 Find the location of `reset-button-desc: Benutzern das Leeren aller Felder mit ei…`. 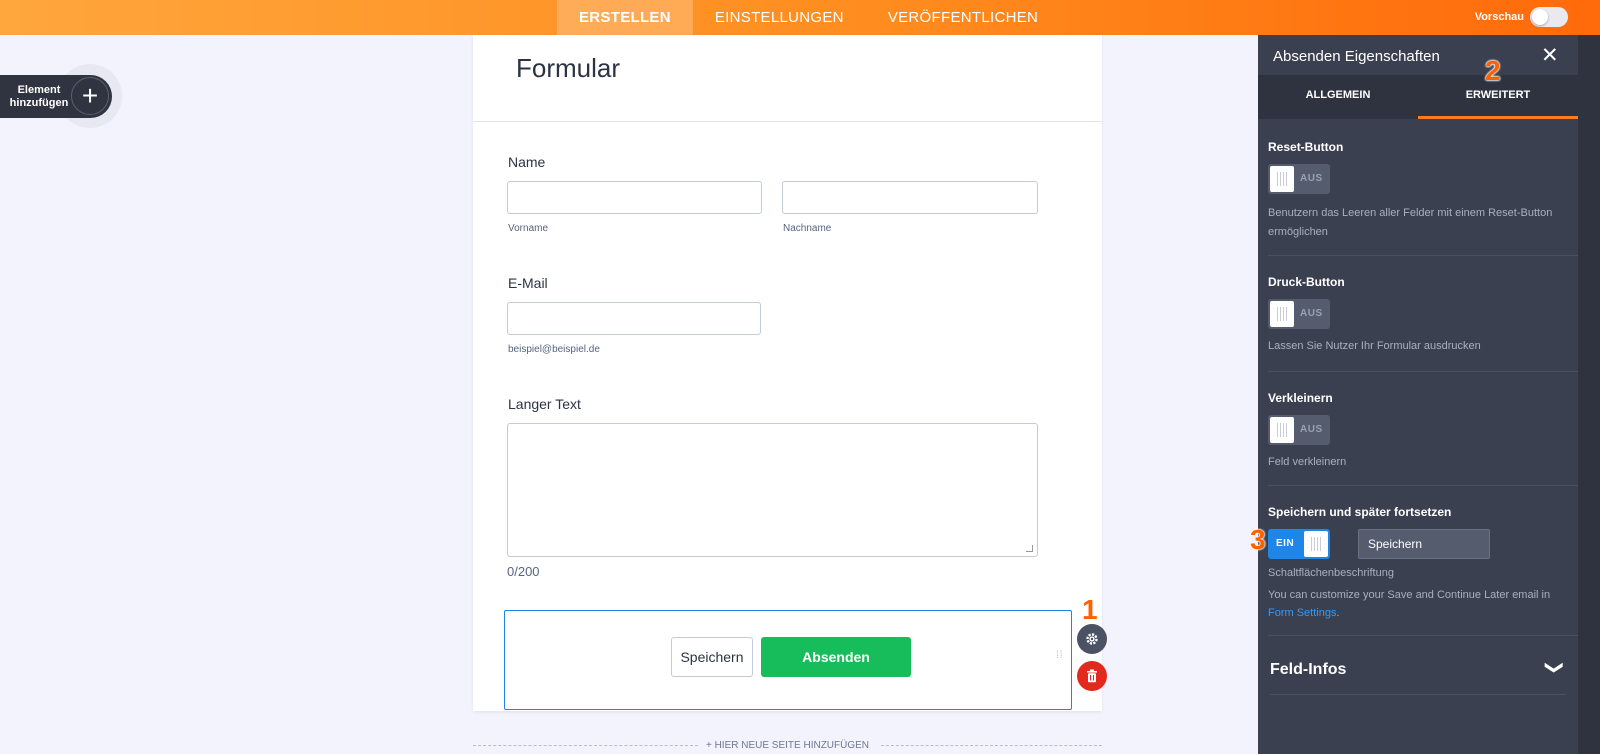

reset-button-desc: Benutzern das Leeren aller Felder mit ei… is located at coordinates (1410, 222).